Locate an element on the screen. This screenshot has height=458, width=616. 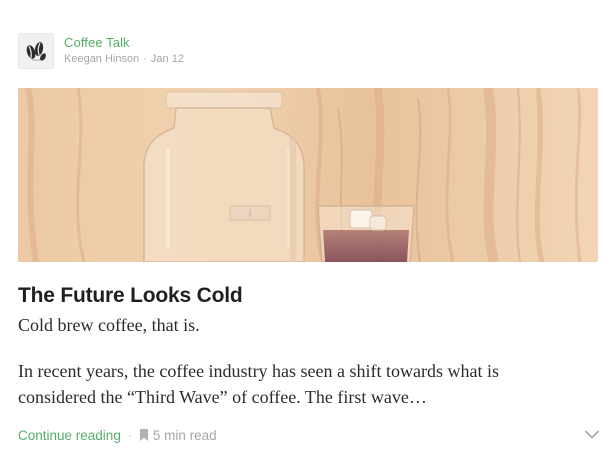
post-date: Jan 12 is located at coordinates (167, 59).